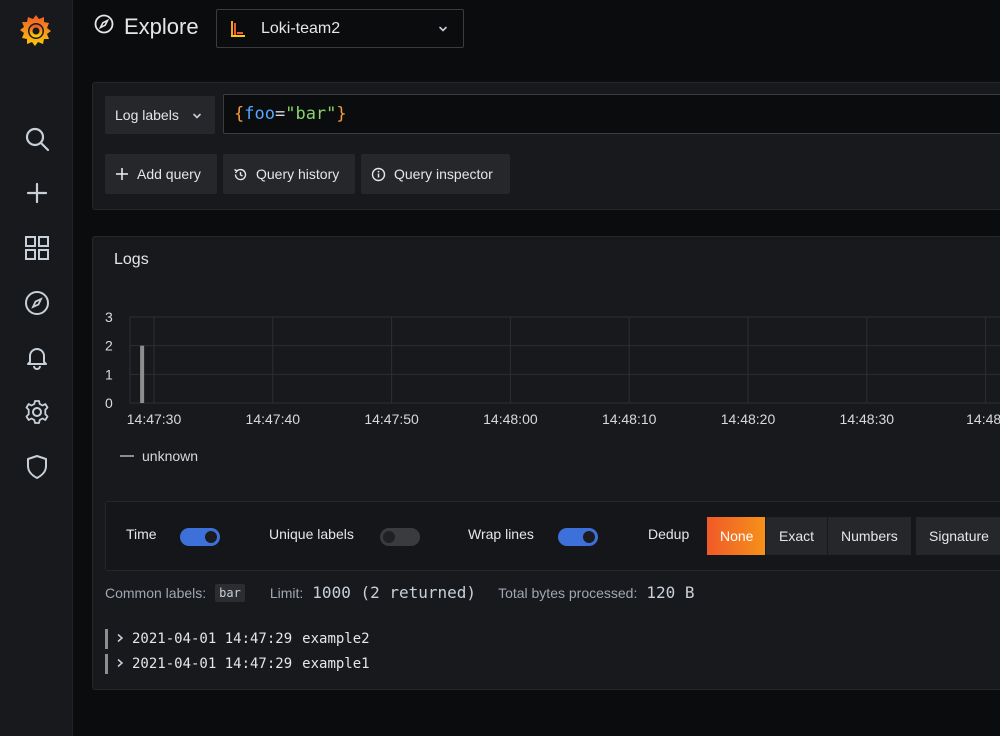 Image resolution: width=1000 pixels, height=736 pixels. I want to click on dedup-signature-button: Signature, so click(957, 536).